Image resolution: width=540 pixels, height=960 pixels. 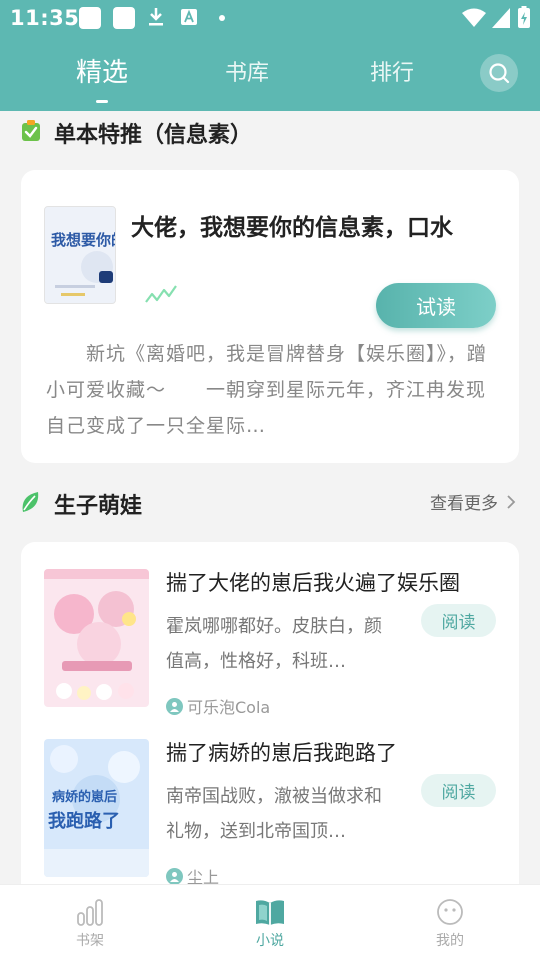 I want to click on try-read-button: 试读, so click(x=436, y=305).